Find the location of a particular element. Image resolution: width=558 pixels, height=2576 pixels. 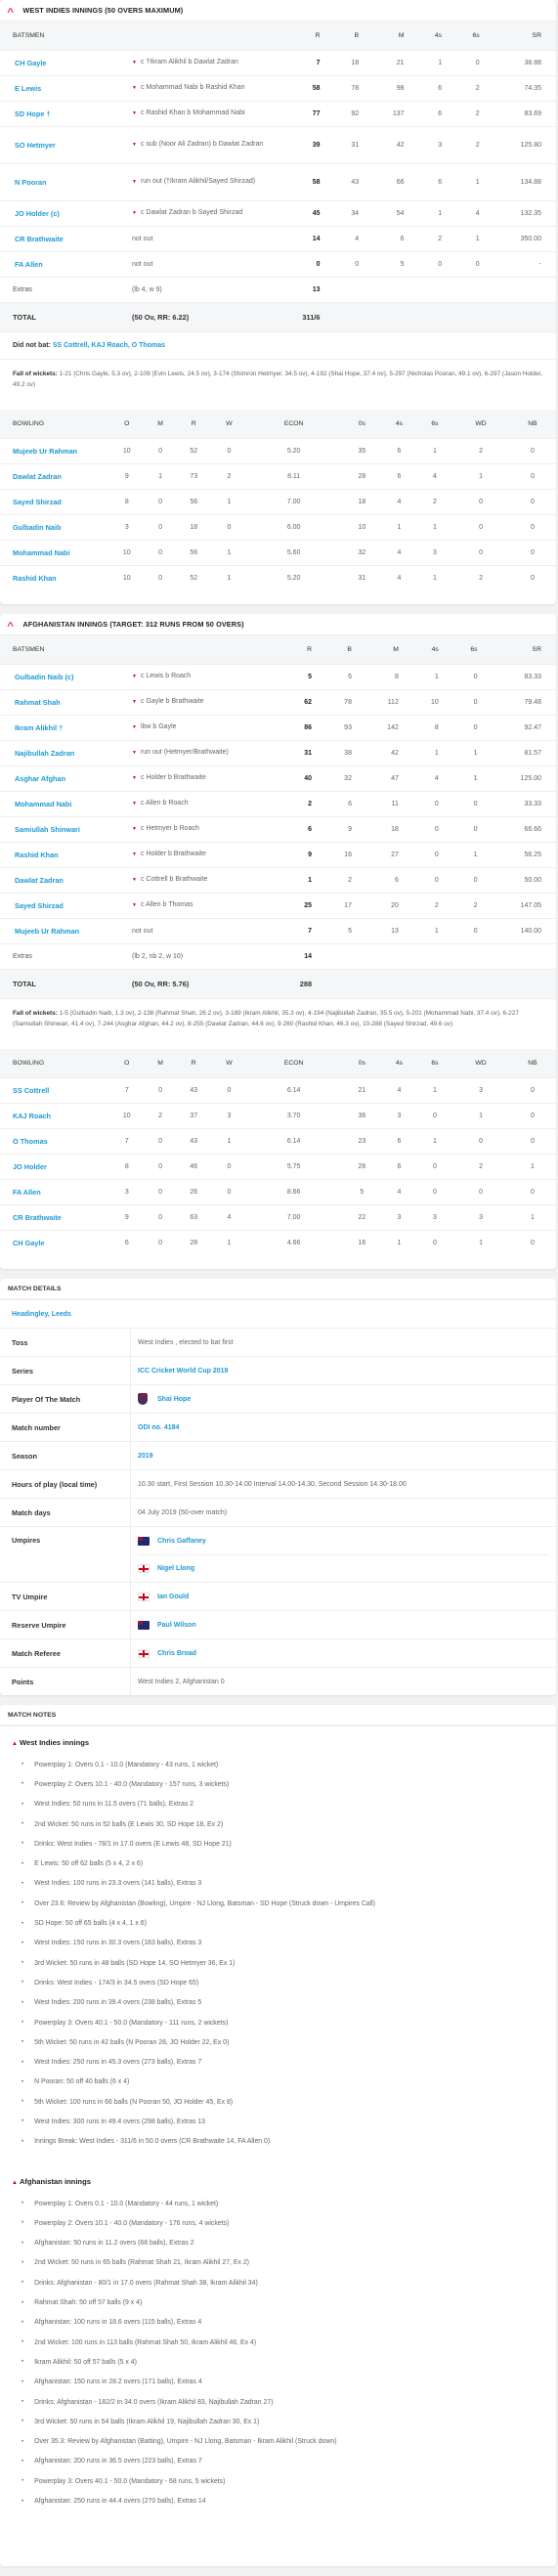

detail-link: Chris Broad is located at coordinates (177, 1653).